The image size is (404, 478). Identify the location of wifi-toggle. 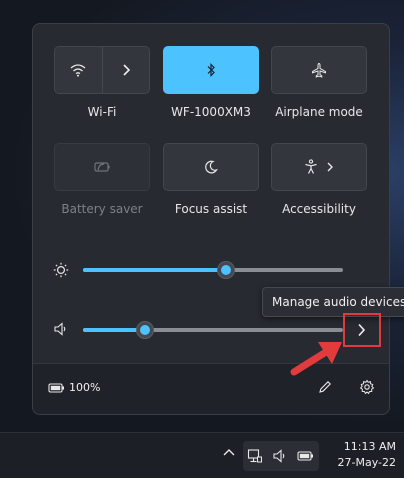
(78, 70).